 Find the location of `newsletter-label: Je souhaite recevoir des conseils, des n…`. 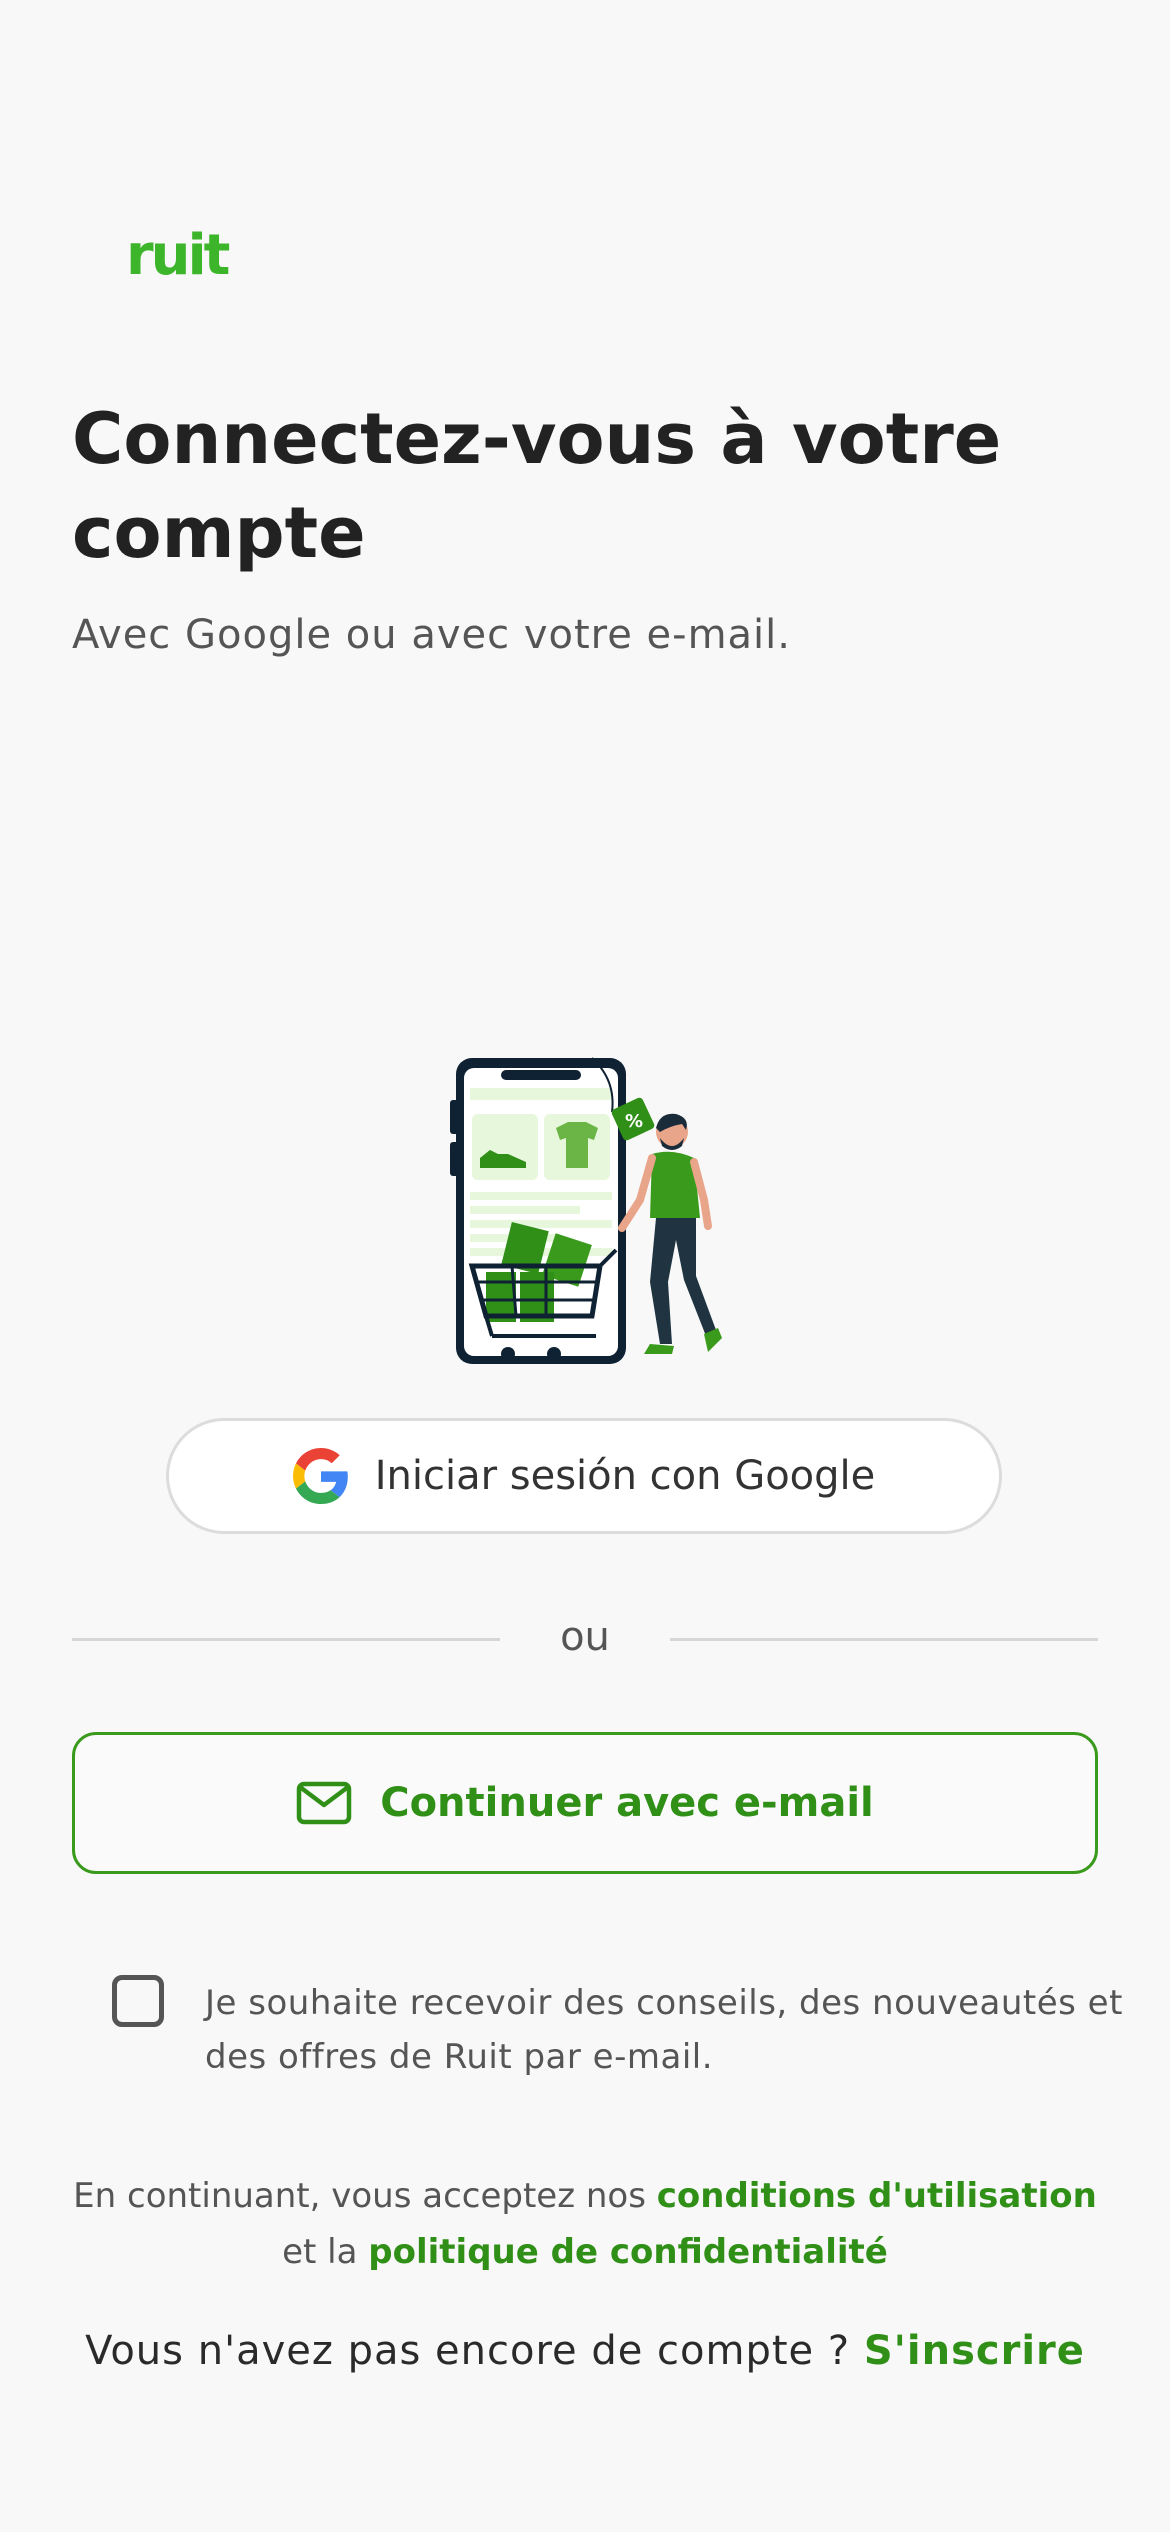

newsletter-label: Je souhaite recevoir des conseils, des n… is located at coordinates (664, 2030).